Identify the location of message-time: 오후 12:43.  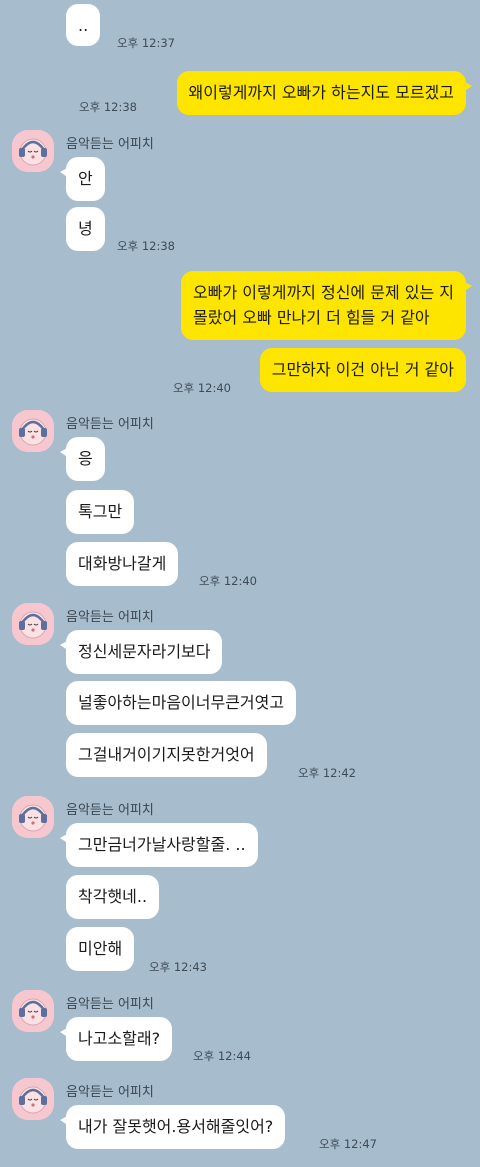
(178, 967).